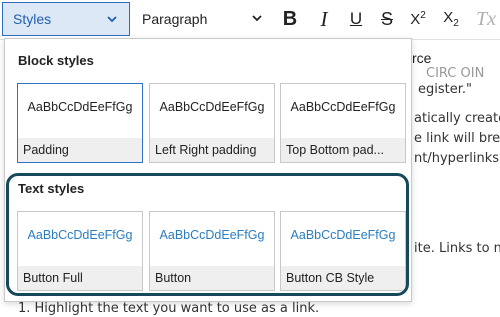  I want to click on underline-button: U, so click(356, 19).